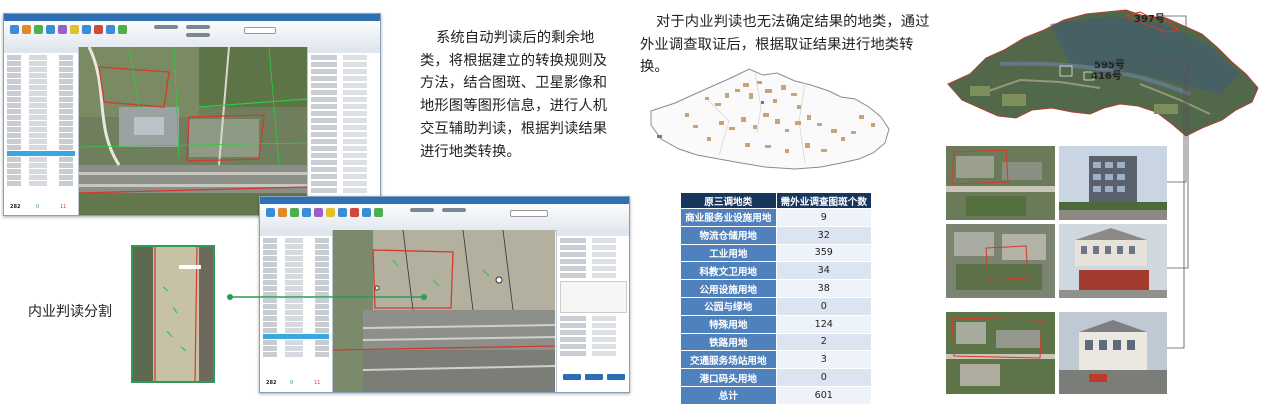 The height and width of the screenshot is (405, 1270). What do you see at coordinates (594, 377) in the screenshot?
I see `apply-button` at bounding box center [594, 377].